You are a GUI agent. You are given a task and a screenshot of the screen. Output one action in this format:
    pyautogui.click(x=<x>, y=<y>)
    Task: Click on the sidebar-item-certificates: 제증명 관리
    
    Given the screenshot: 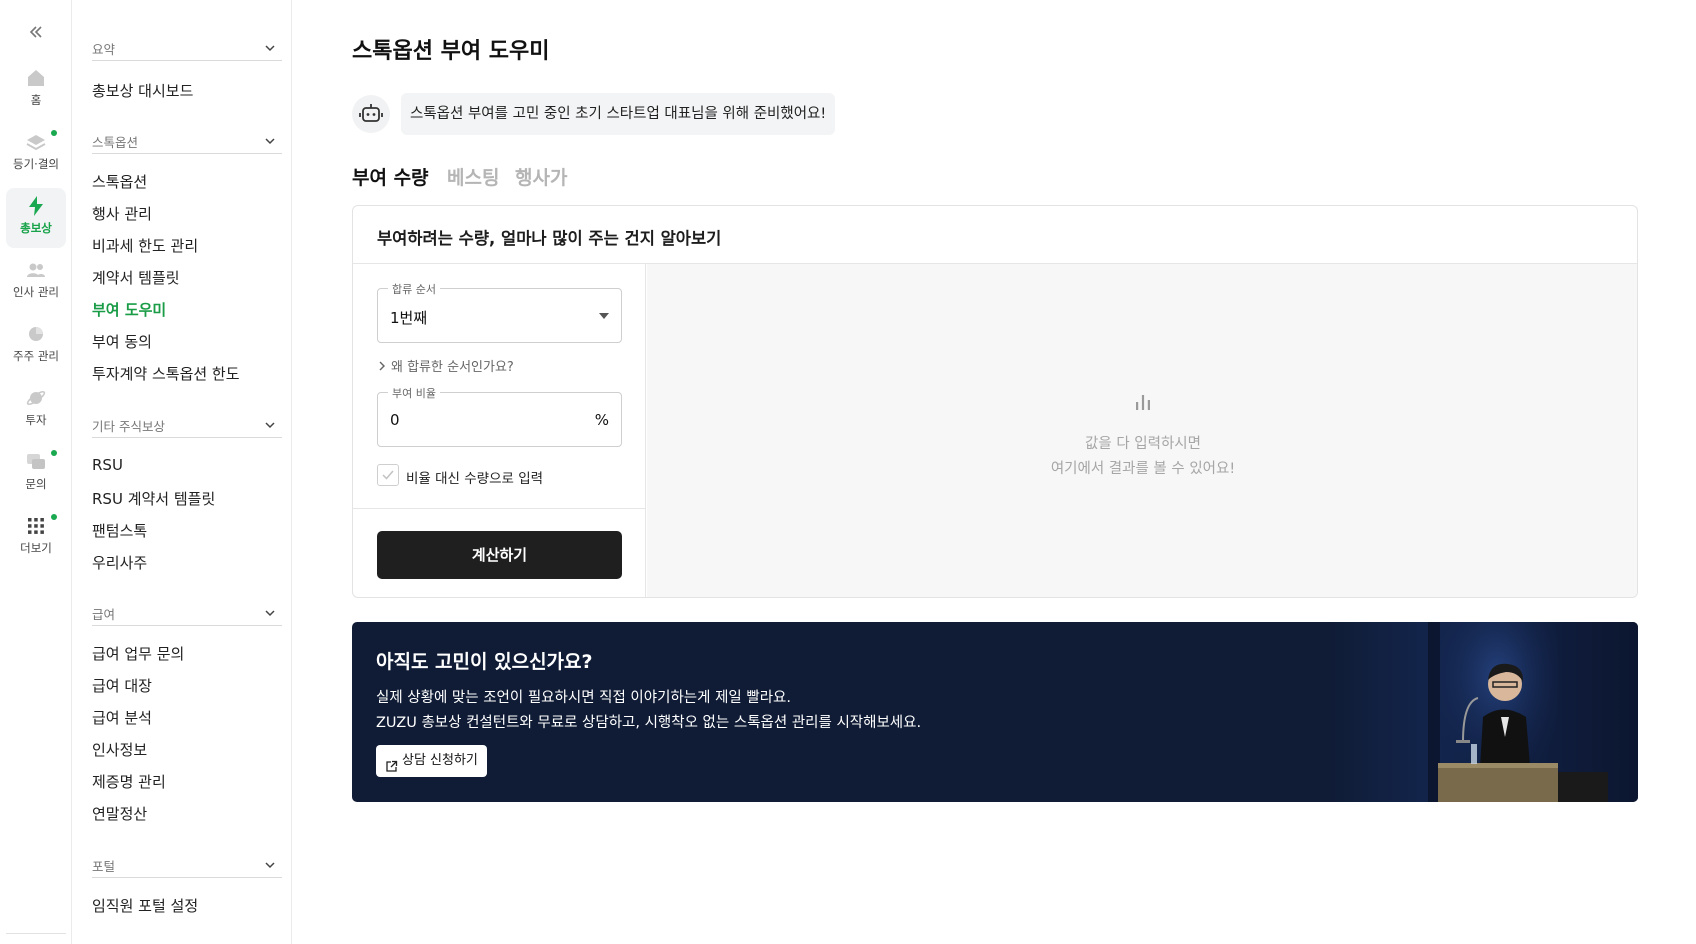 What is the action you would take?
    pyautogui.click(x=129, y=781)
    